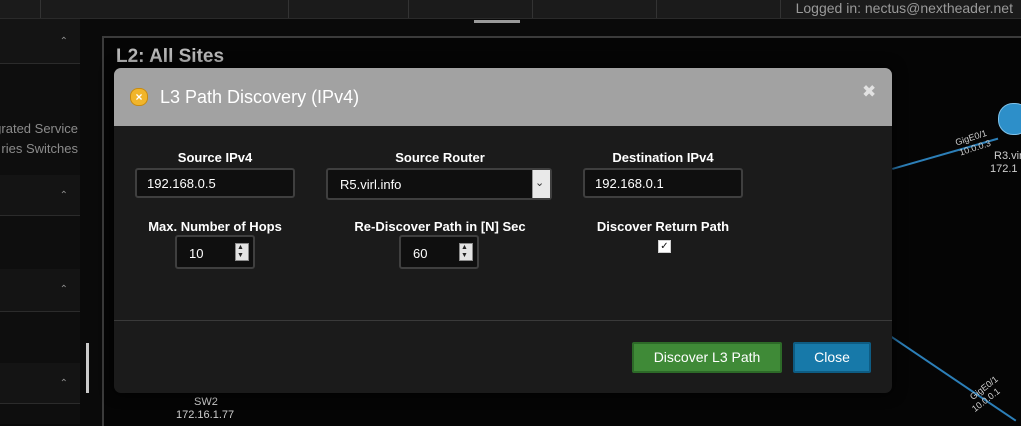 The height and width of the screenshot is (426, 1021). I want to click on max-hops-stepper: 10 ▲ ▼, so click(215, 252).